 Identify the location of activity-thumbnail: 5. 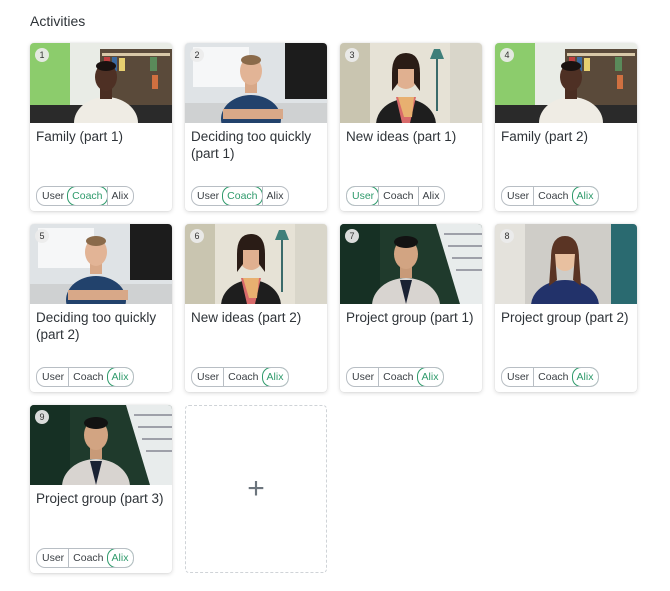
(101, 264).